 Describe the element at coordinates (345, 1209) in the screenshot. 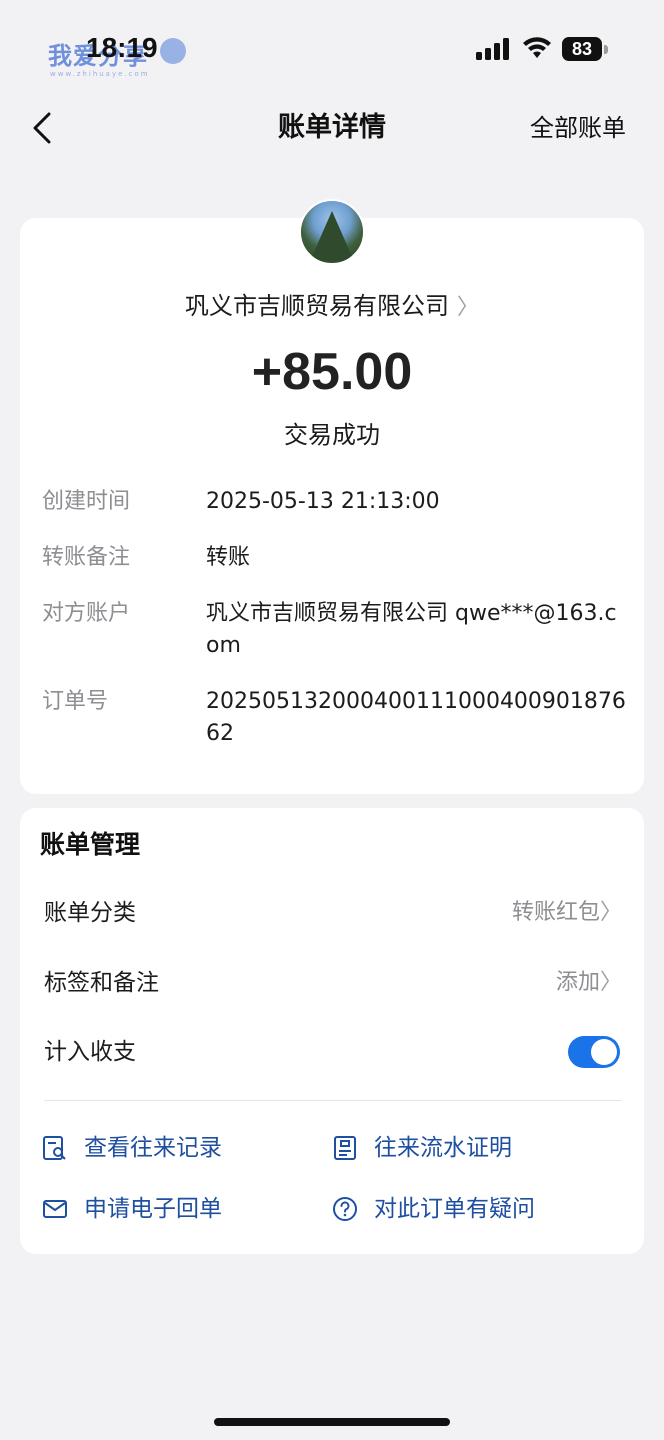

I see `question-icon` at that location.